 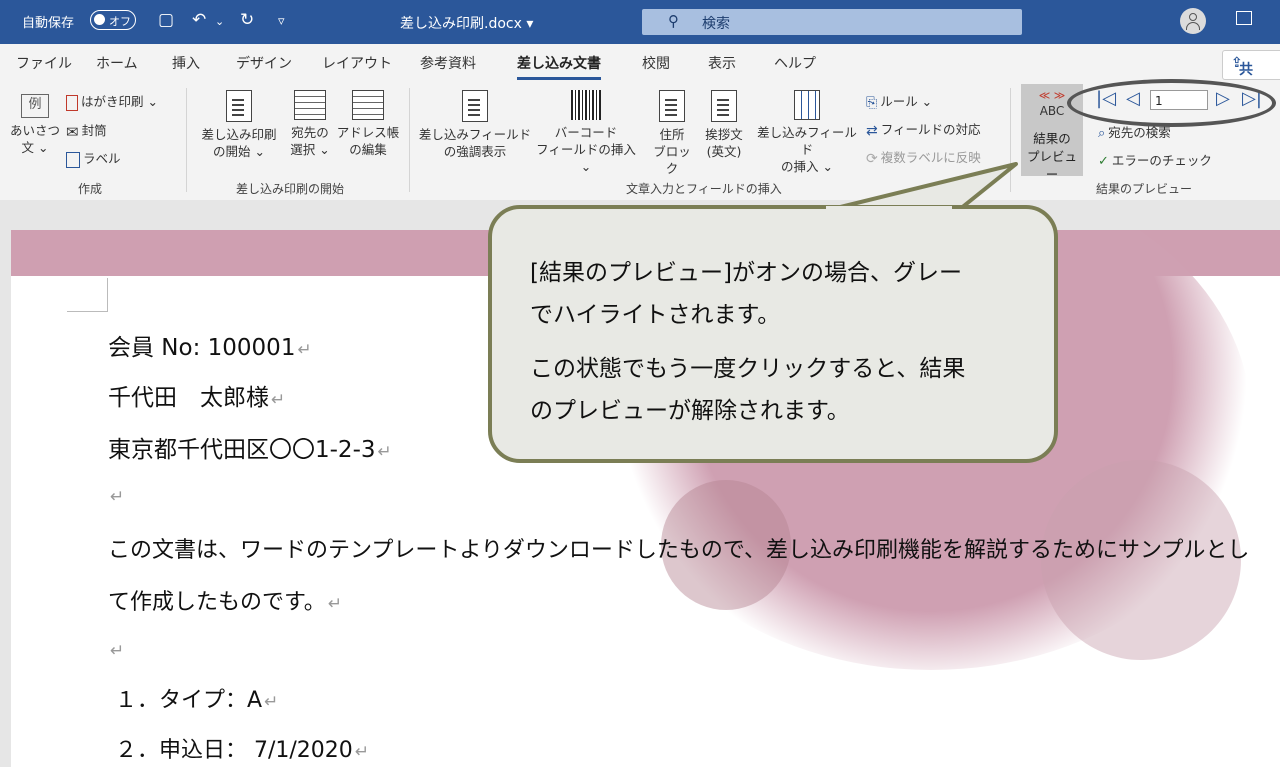 What do you see at coordinates (690, 411) in the screenshot?
I see `callout-line-4: のプレビューが解除されます。` at bounding box center [690, 411].